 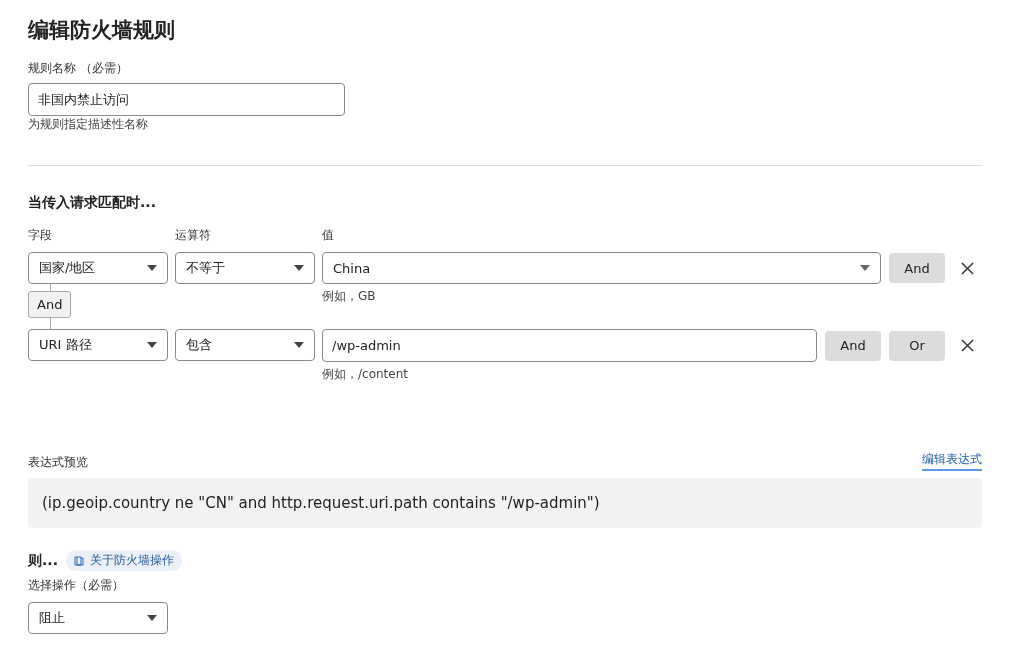 I want to click on column-label: 字段, so click(x=40, y=235).